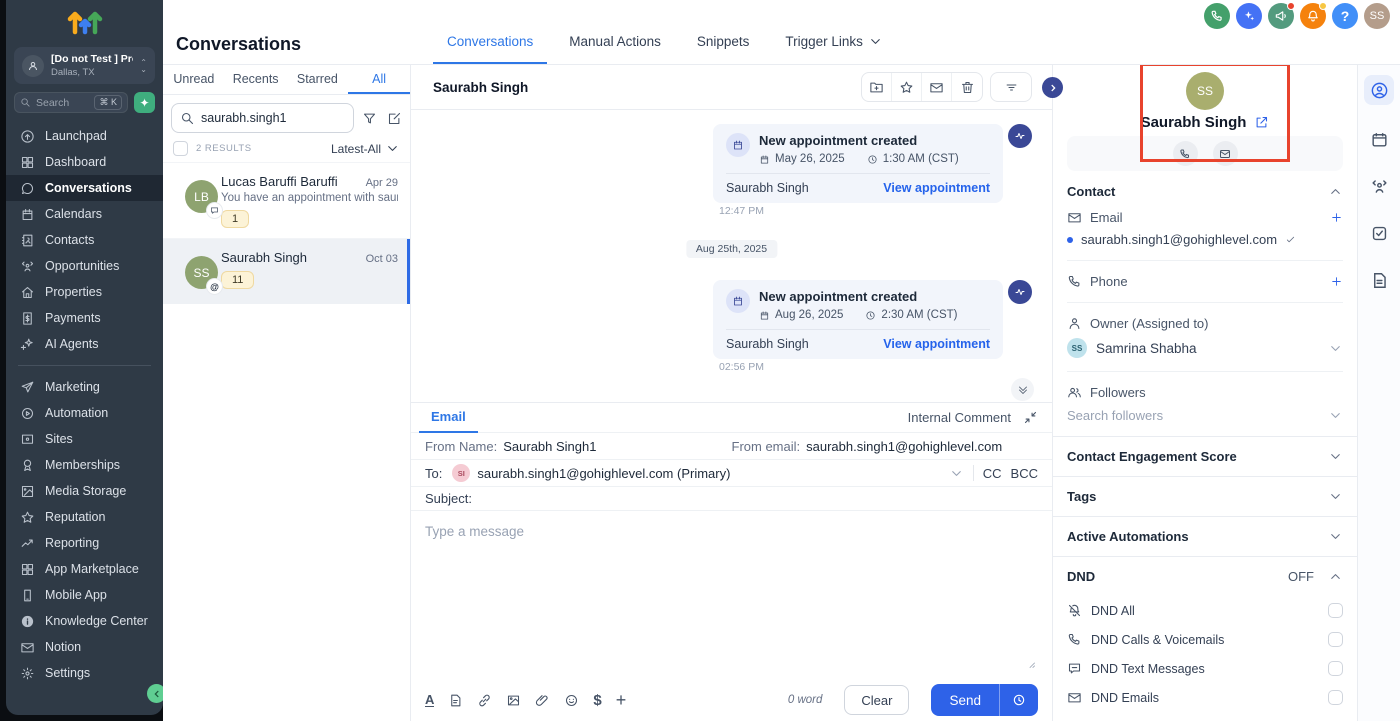 This screenshot has height=721, width=1400. I want to click on contact-email: saurabh.singh1@gohighlevel.com, so click(1179, 239).